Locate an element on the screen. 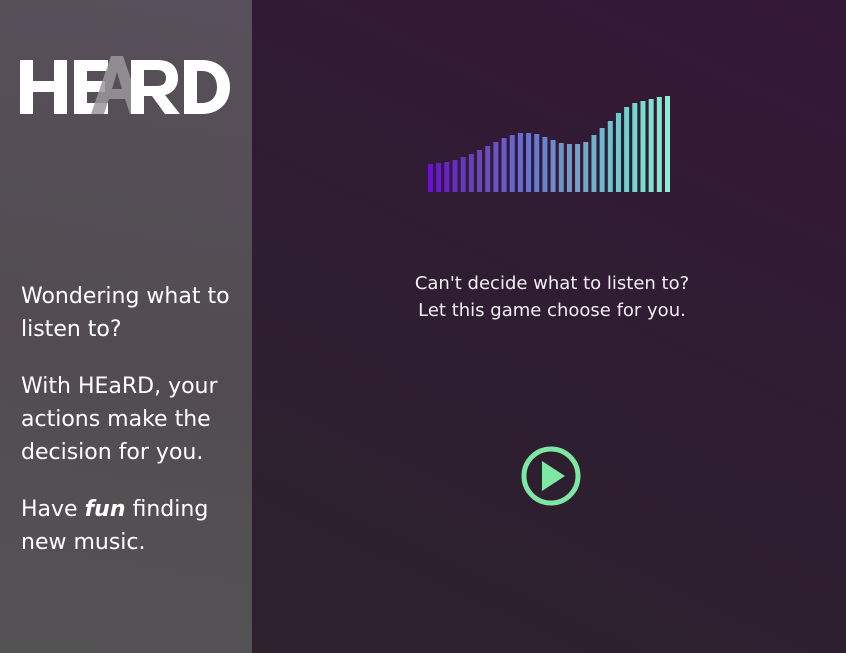 This screenshot has height=653, width=846. logo-mark is located at coordinates (125, 85).